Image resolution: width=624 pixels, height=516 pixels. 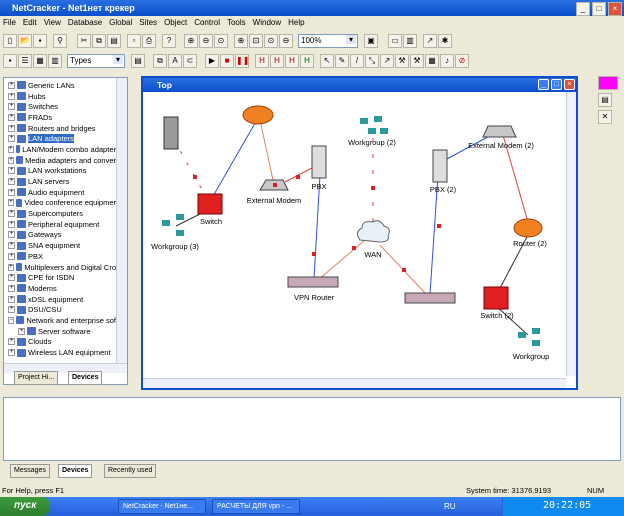 What do you see at coordinates (85, 23) in the screenshot?
I see `menu-database: Database` at bounding box center [85, 23].